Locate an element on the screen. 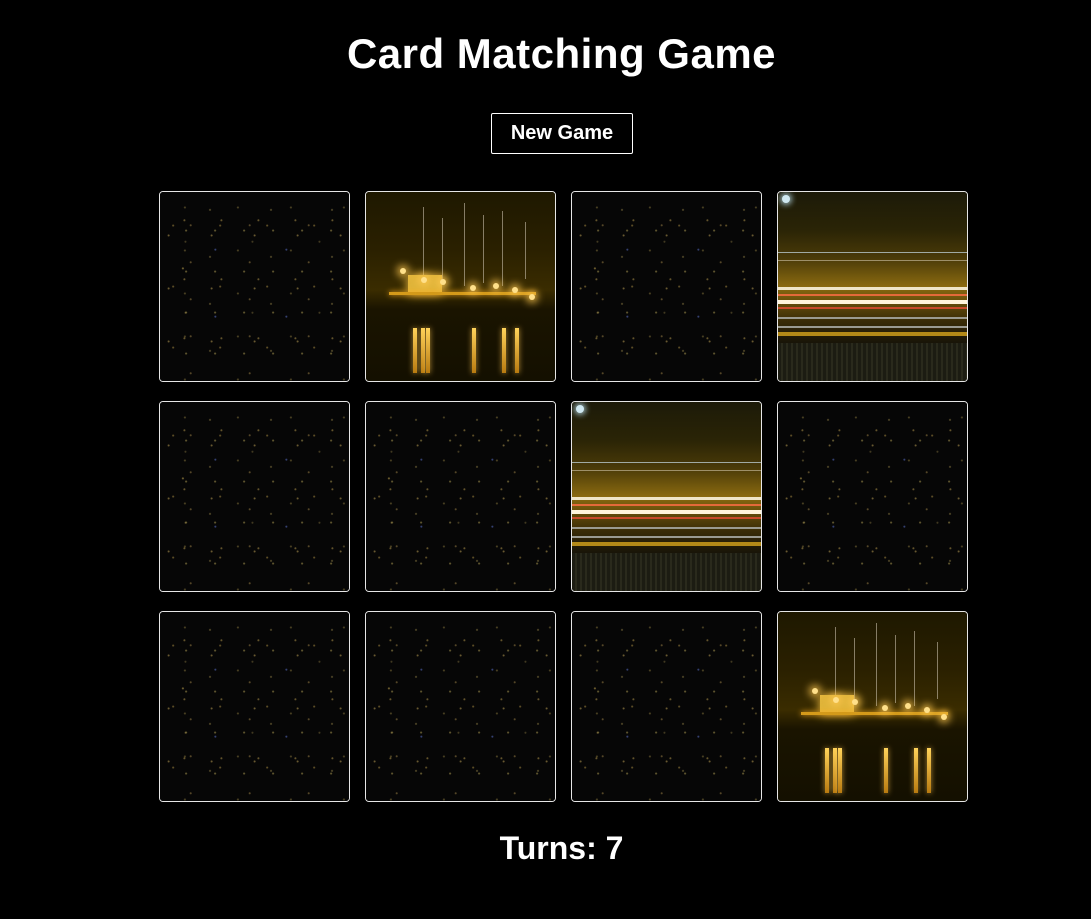 The image size is (1091, 919). turns-label: Turns: is located at coordinates (548, 848).